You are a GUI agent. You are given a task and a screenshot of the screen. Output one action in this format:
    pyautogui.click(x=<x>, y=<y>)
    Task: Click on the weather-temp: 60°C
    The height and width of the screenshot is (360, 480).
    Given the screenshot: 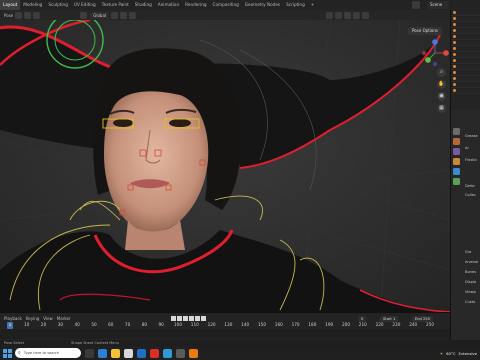 What is the action you would take?
    pyautogui.click(x=450, y=353)
    